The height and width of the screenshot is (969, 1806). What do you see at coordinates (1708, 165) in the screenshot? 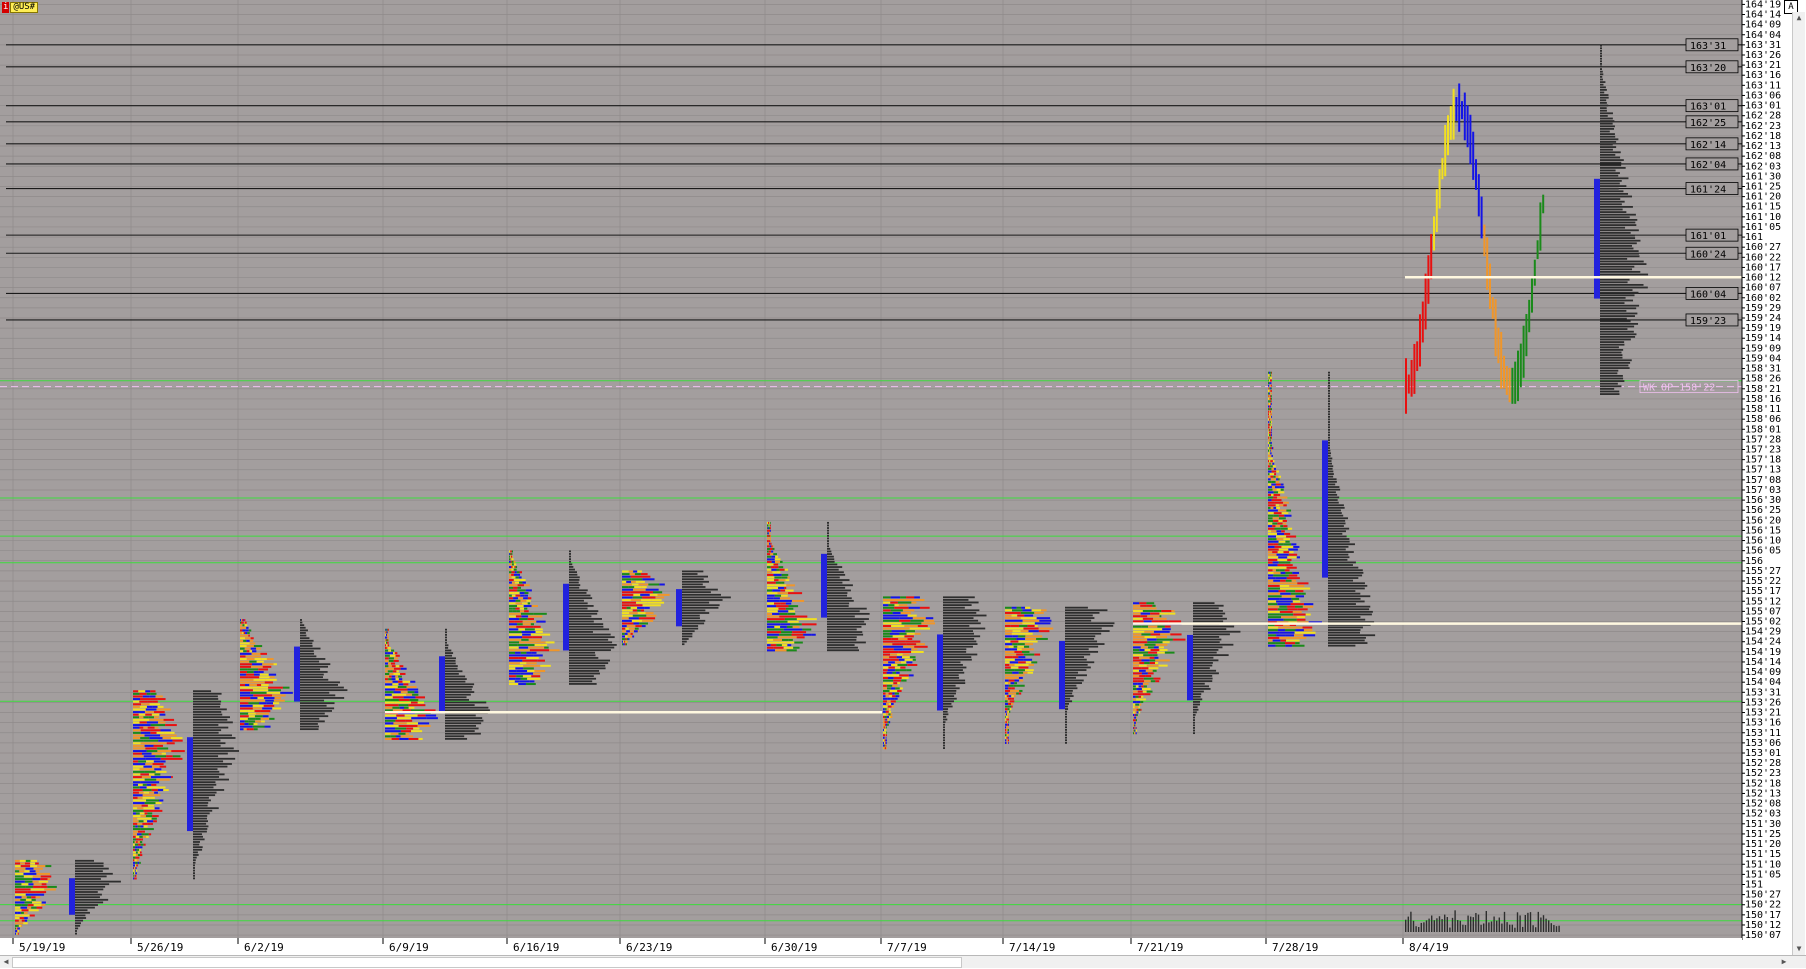
I see `level-label: 162'04` at bounding box center [1708, 165].